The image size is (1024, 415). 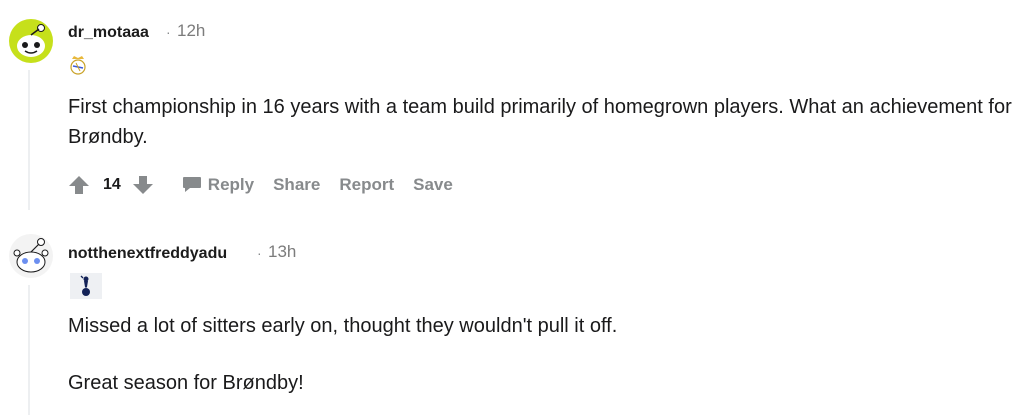 I want to click on downvote-button, so click(x=143, y=185).